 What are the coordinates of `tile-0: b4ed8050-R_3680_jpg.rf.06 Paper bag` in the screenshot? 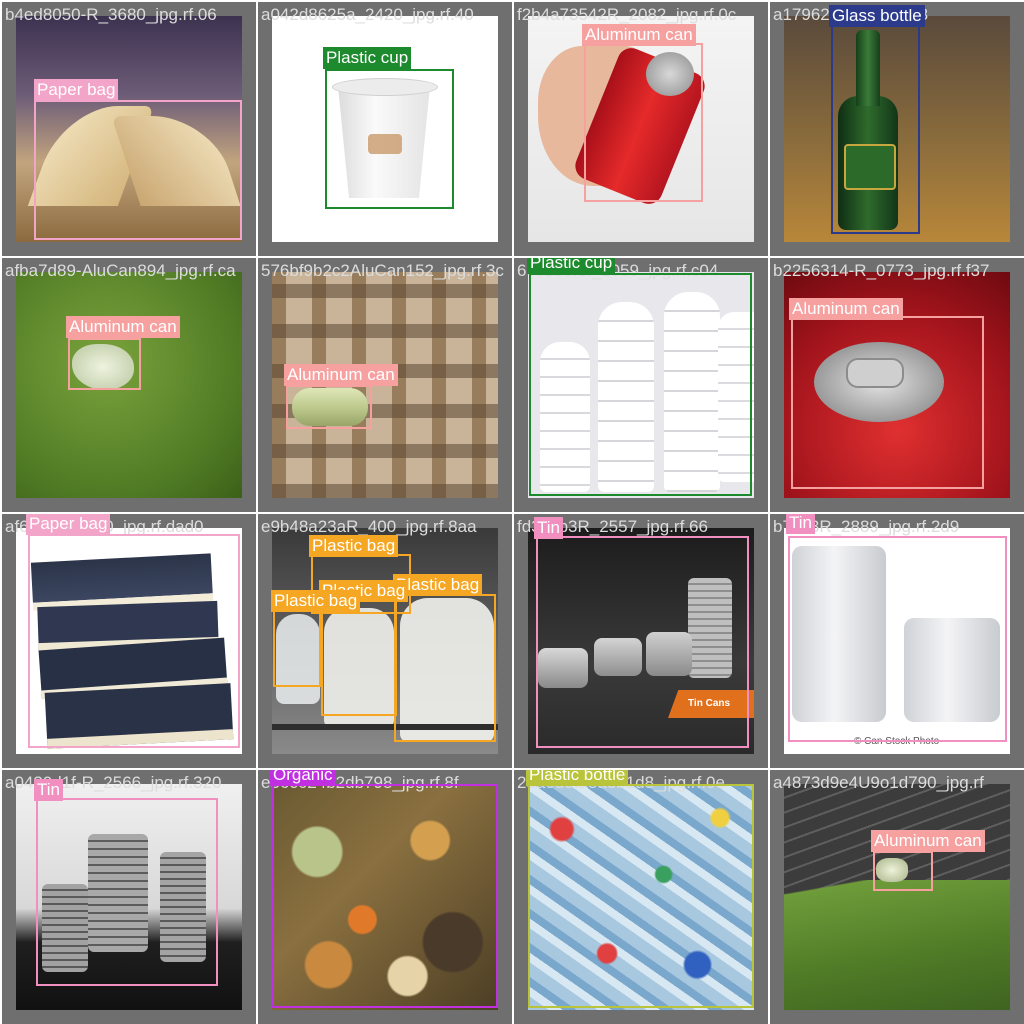 It's located at (129, 129).